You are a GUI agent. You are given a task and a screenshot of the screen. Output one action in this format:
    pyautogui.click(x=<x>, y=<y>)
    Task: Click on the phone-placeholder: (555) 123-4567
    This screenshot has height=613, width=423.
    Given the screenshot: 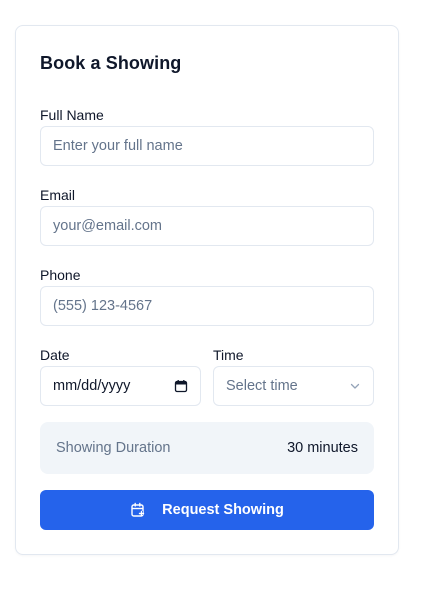 What is the action you would take?
    pyautogui.click(x=103, y=306)
    